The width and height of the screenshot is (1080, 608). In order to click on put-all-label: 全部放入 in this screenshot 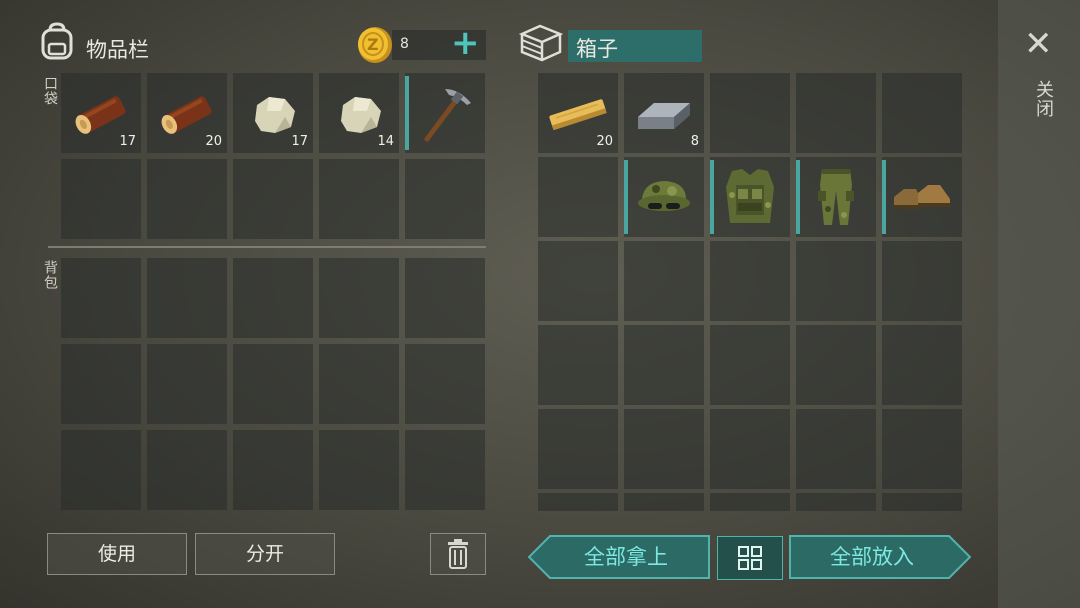, I will do `click(872, 557)`.